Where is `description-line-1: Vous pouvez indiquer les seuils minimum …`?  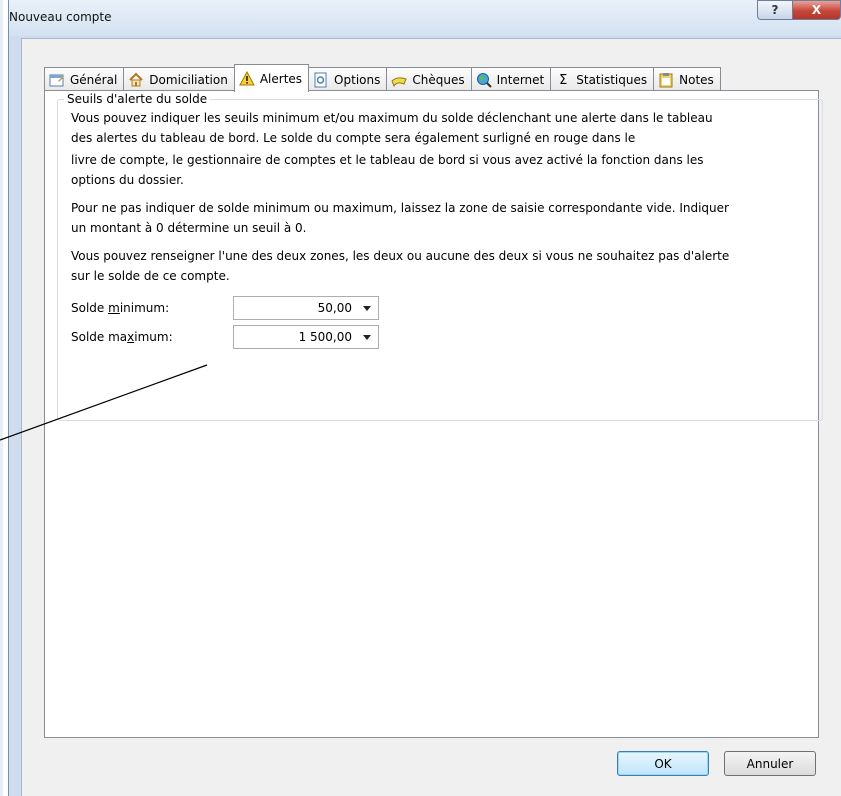 description-line-1: Vous pouvez indiquer les seuils minimum … is located at coordinates (392, 118).